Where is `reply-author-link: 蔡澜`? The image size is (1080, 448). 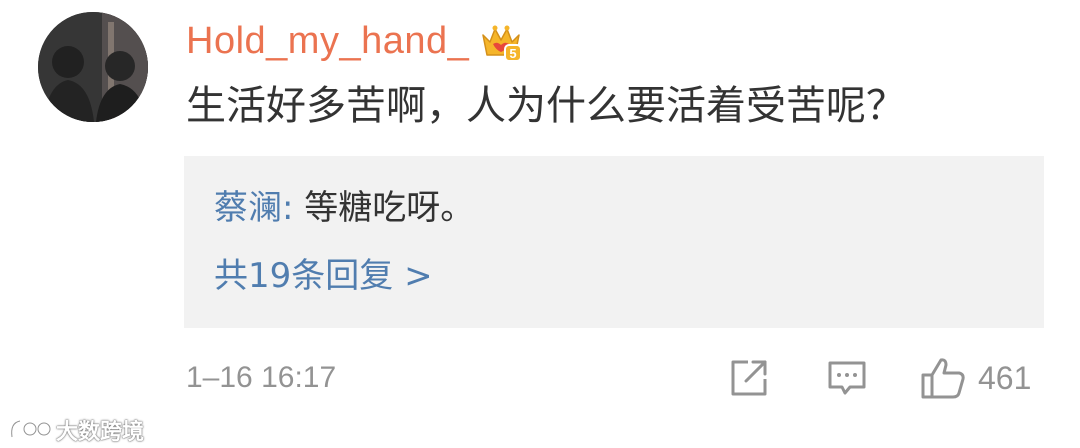
reply-author-link: 蔡澜 is located at coordinates (248, 208).